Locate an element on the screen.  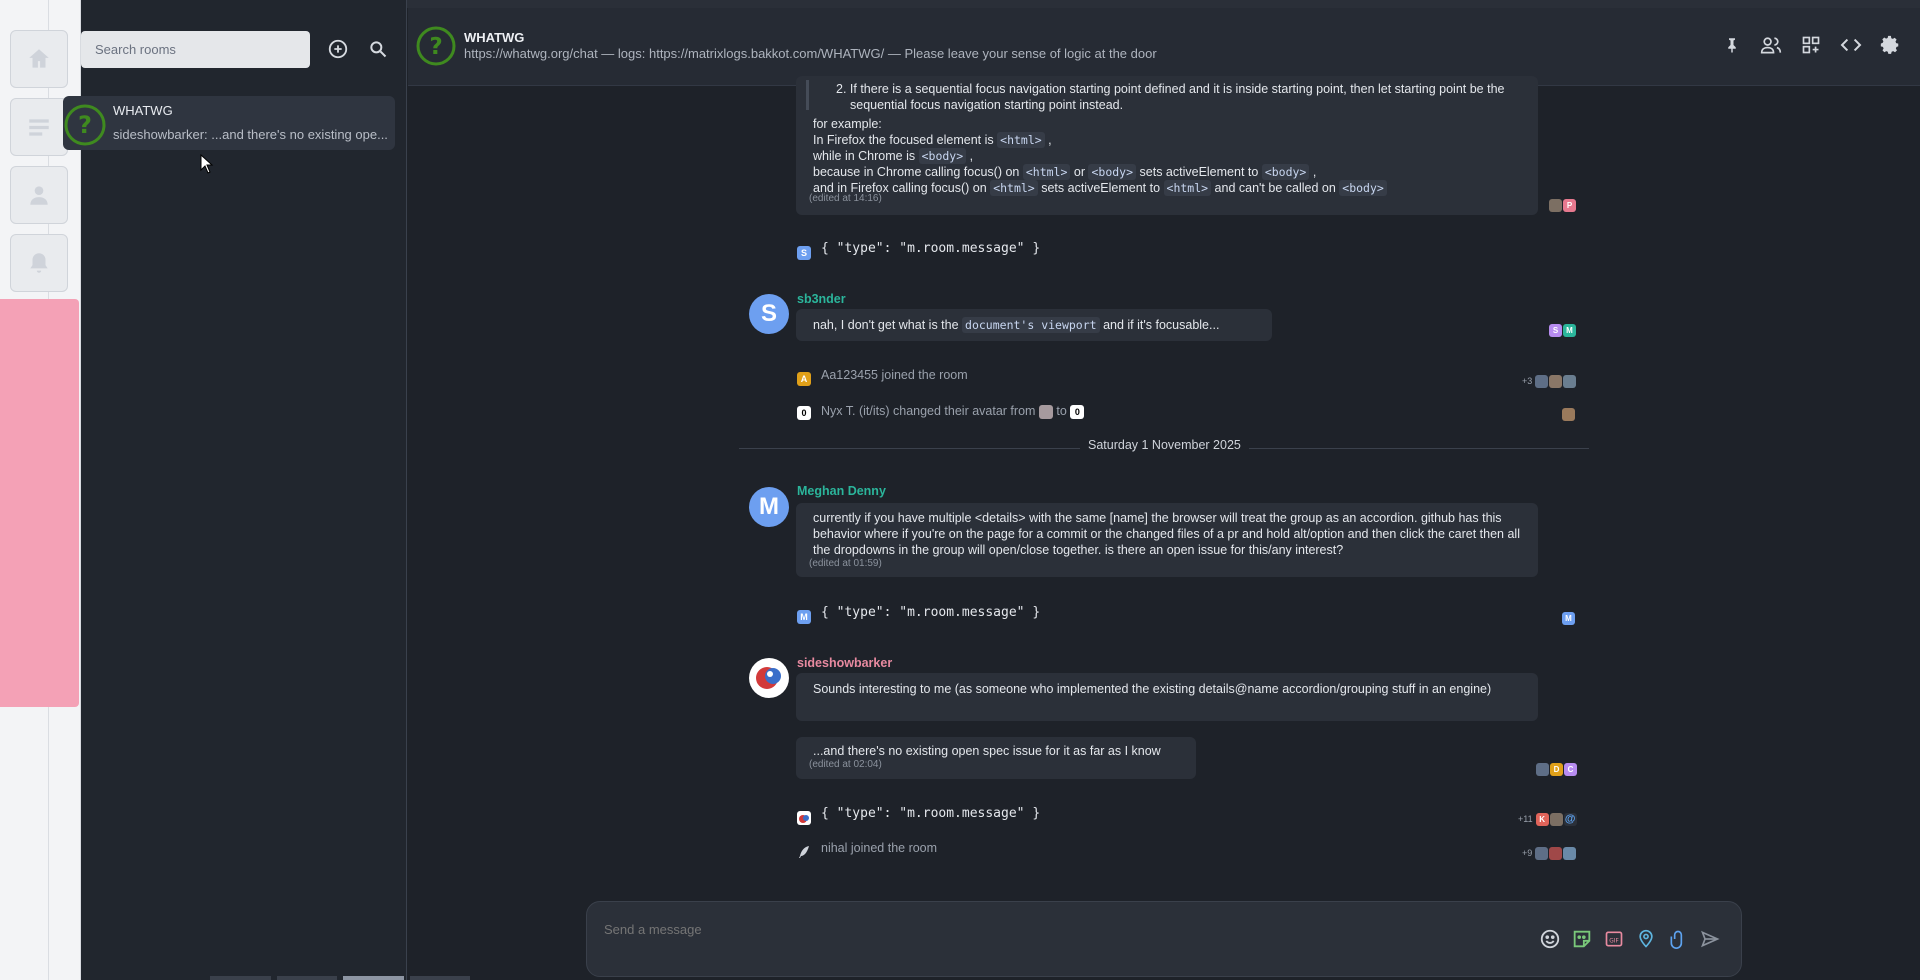
avatar: M is located at coordinates (769, 507).